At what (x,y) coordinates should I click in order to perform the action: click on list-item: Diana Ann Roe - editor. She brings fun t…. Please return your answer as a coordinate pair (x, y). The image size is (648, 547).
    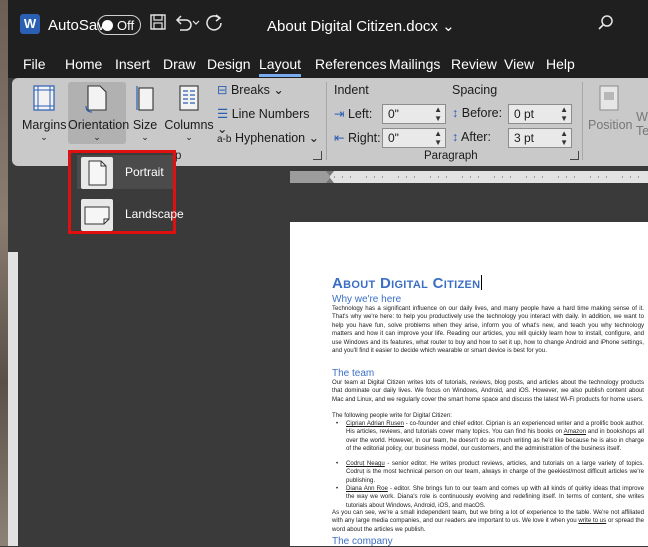
    Looking at the image, I should click on (490, 497).